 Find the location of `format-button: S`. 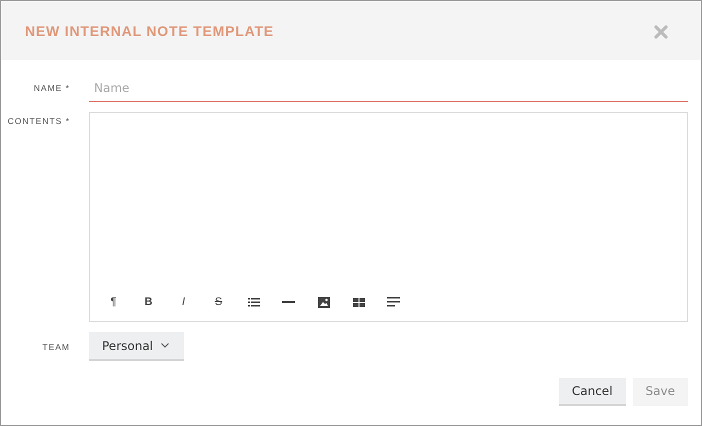

format-button: S is located at coordinates (218, 302).